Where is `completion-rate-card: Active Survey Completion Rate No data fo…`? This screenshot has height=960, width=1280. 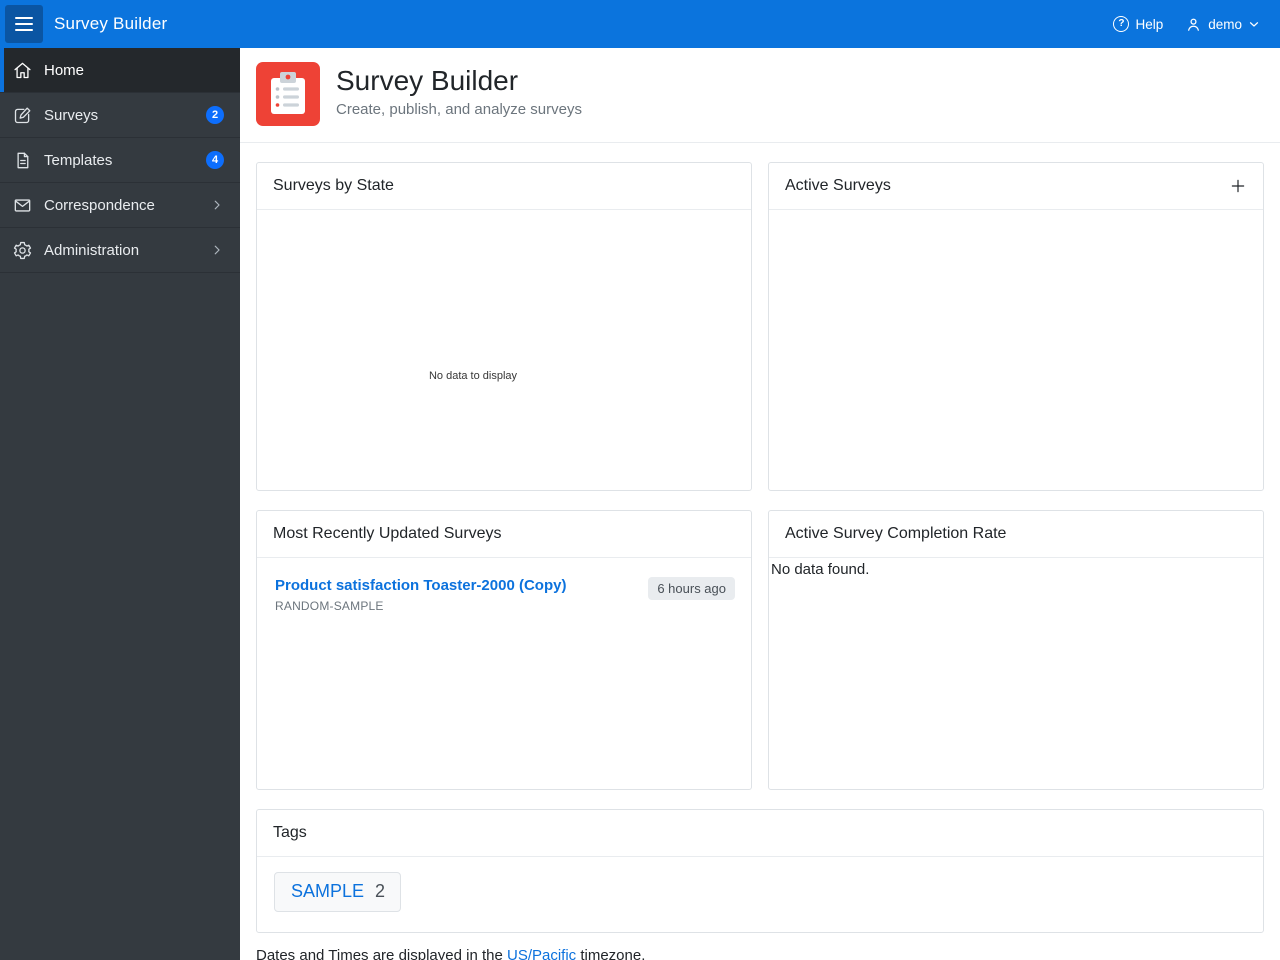
completion-rate-card: Active Survey Completion Rate No data fo… is located at coordinates (1016, 650).